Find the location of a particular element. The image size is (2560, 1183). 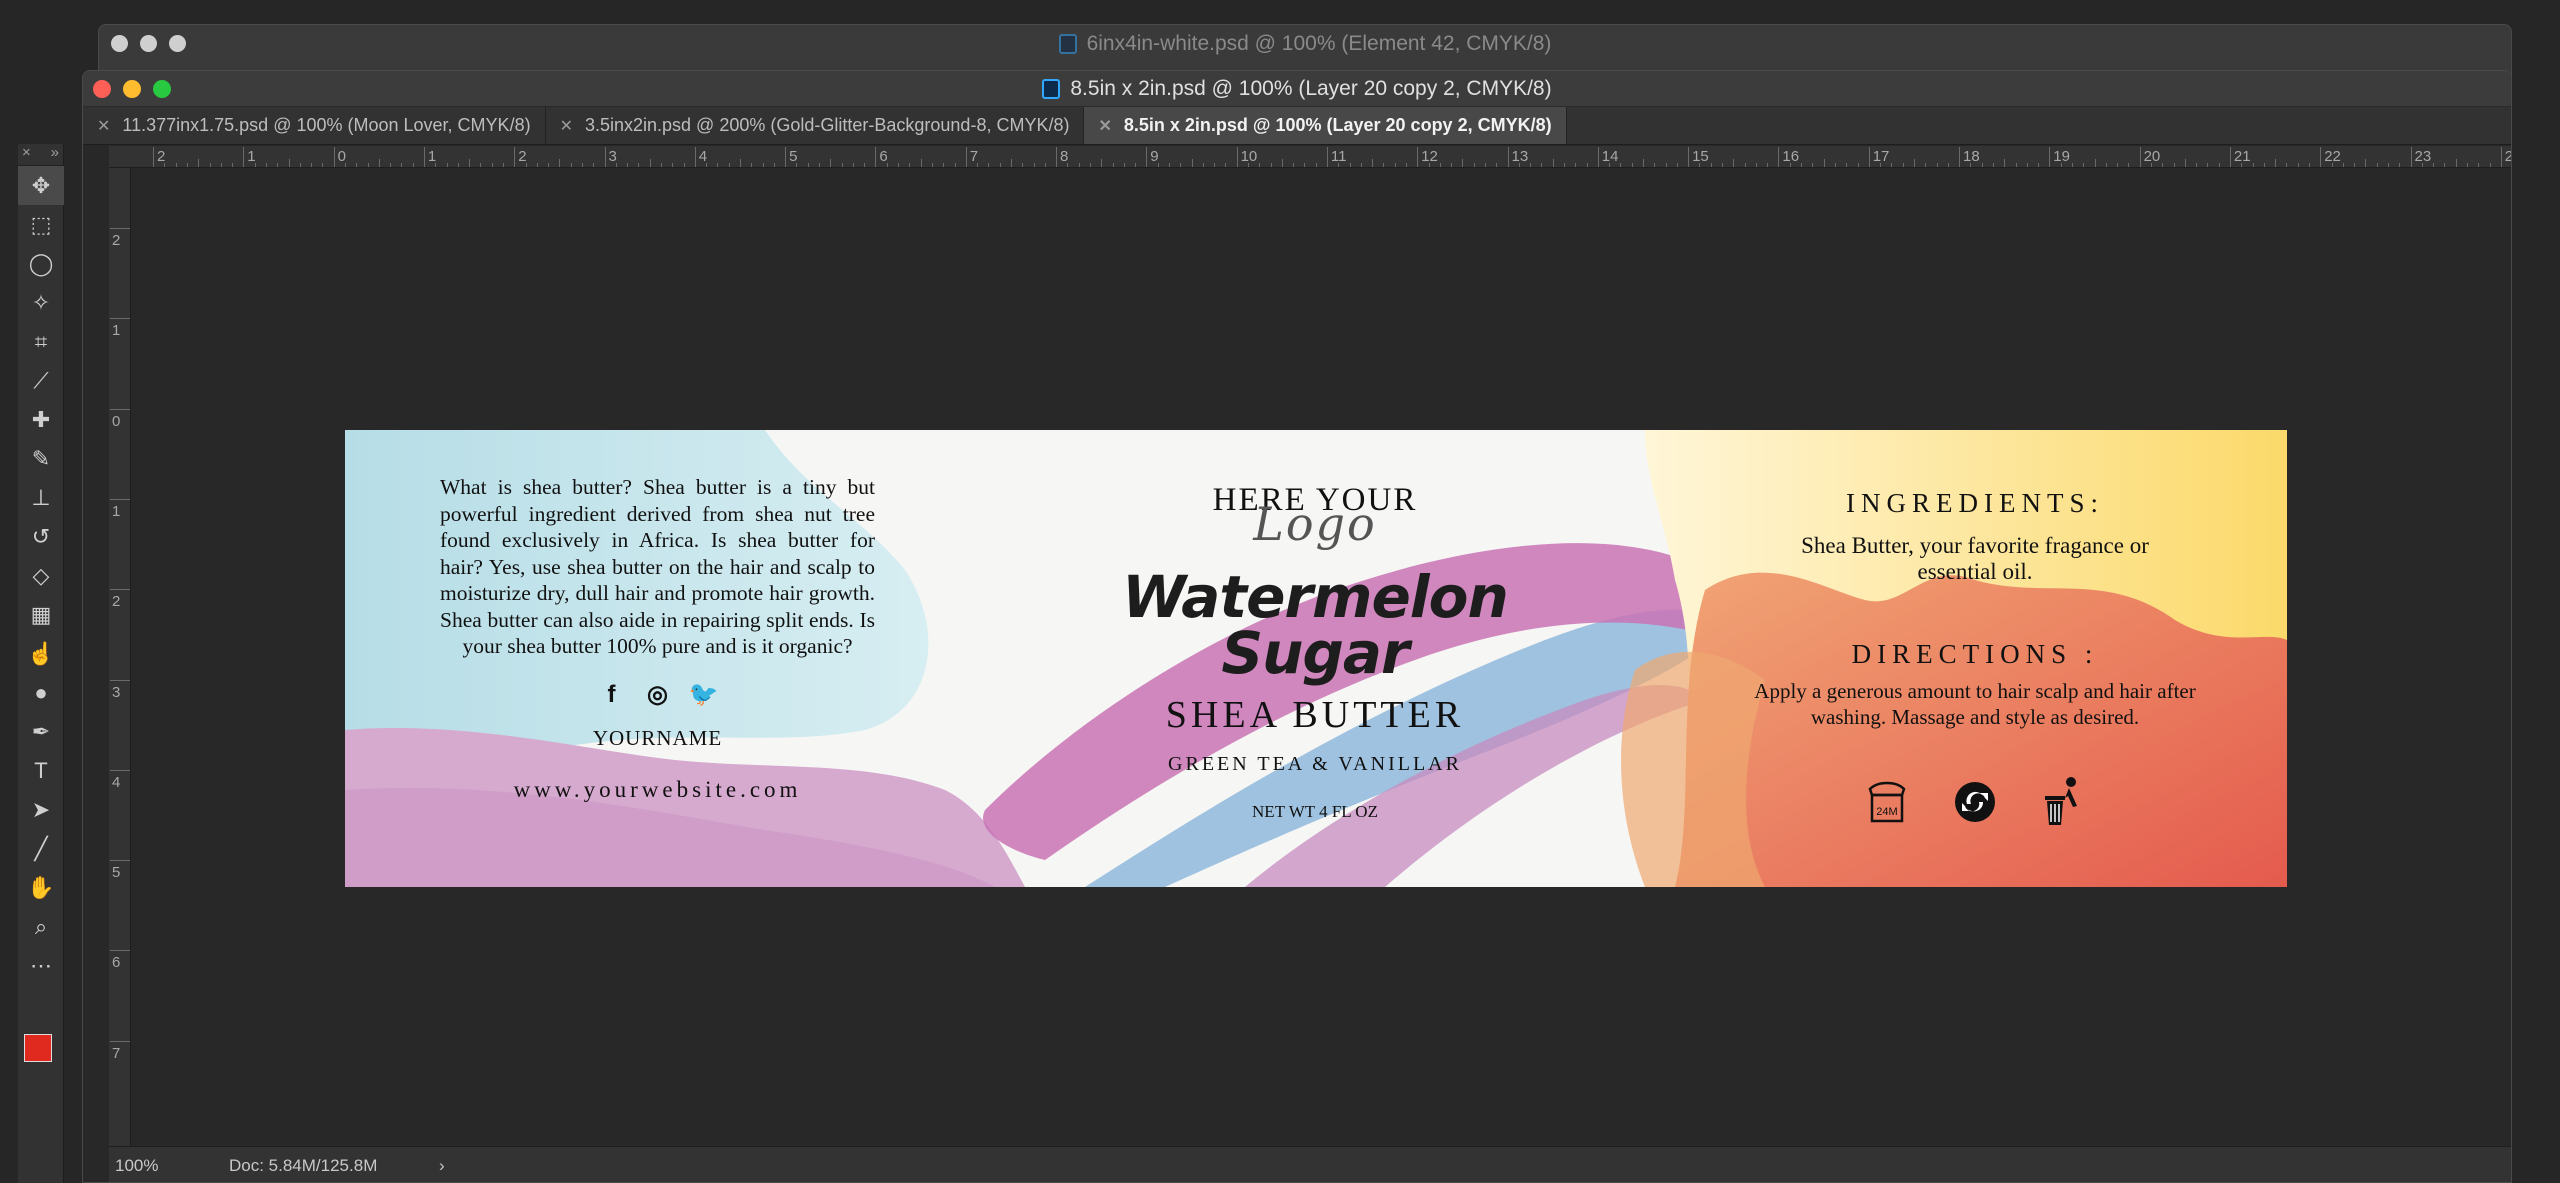

history-brush-tool-icon: ↺ is located at coordinates (41, 536).